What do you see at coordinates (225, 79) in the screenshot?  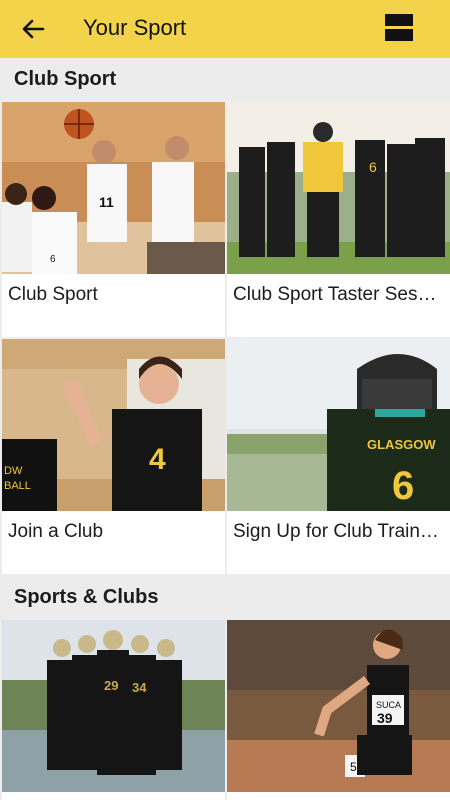 I see `section-header-club-sport: Club Sport` at bounding box center [225, 79].